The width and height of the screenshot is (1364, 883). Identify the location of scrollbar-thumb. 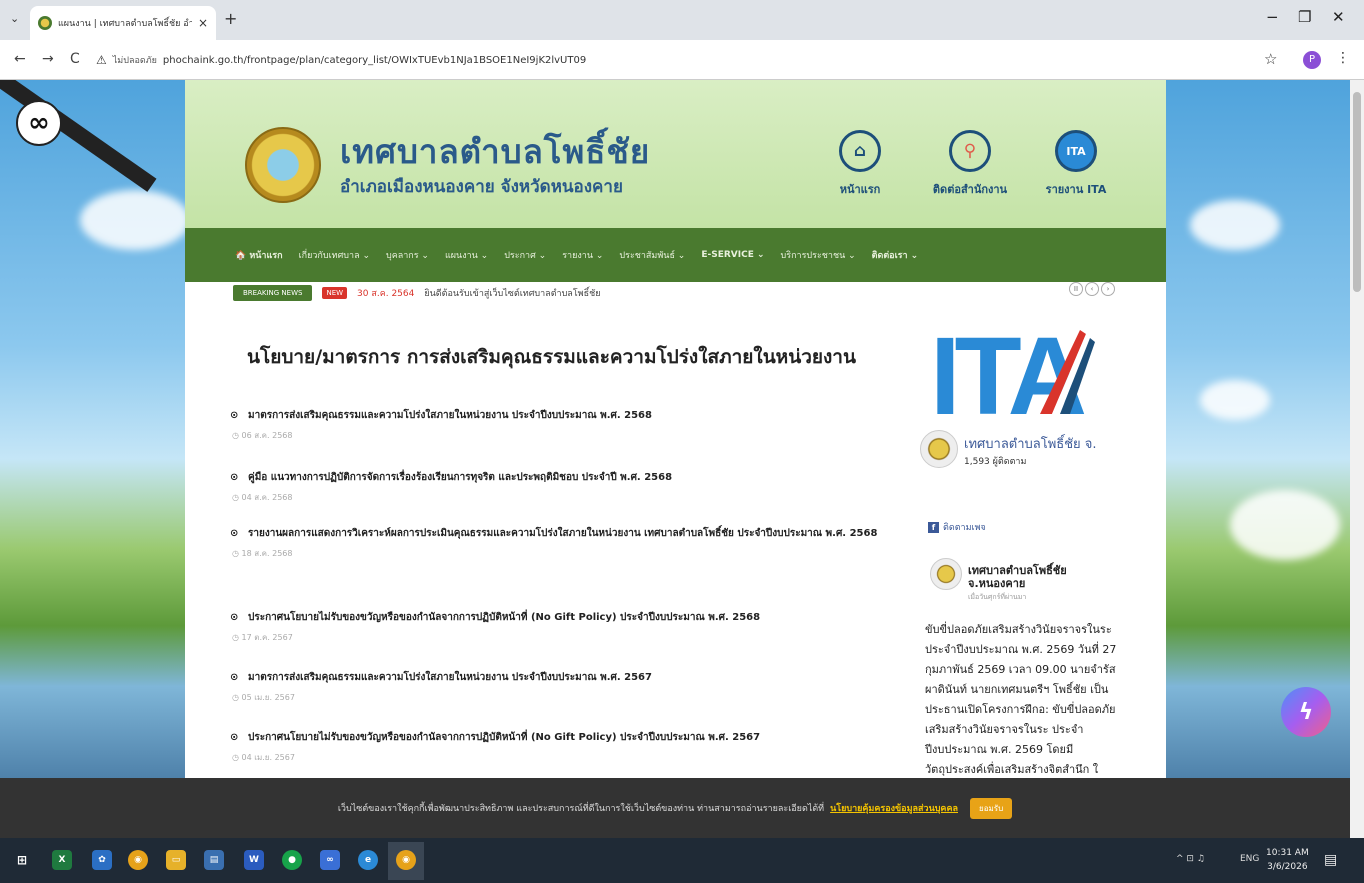
(1357, 192).